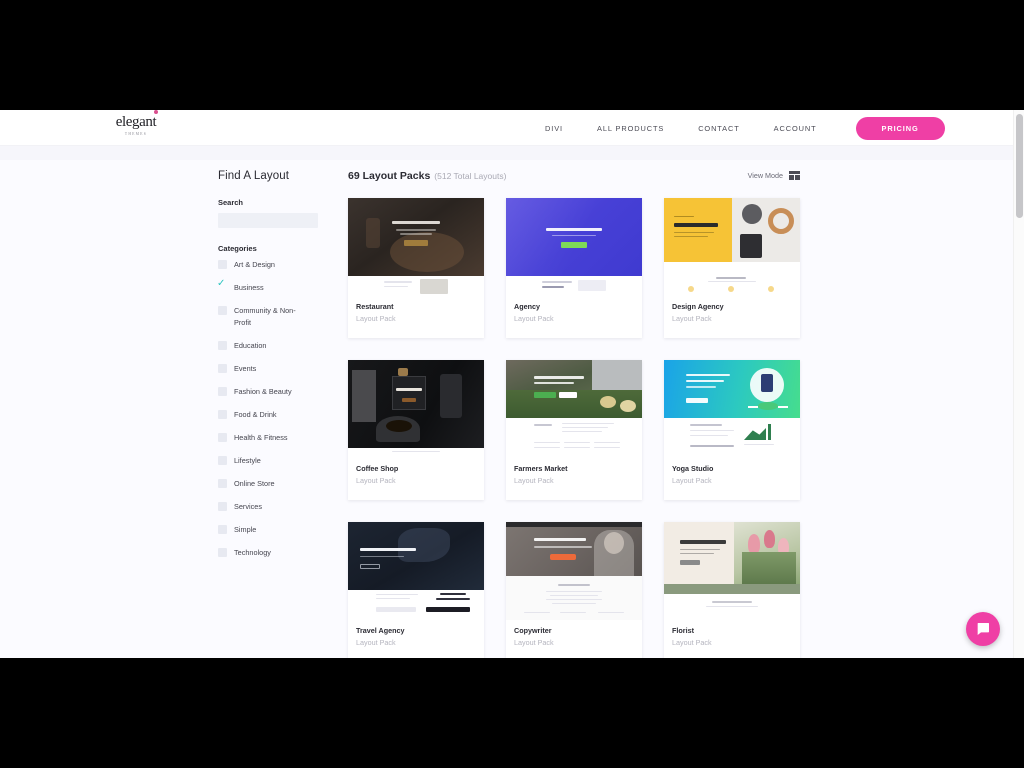 Image resolution: width=1024 pixels, height=768 pixels. I want to click on category-item-simple: Simple, so click(273, 530).